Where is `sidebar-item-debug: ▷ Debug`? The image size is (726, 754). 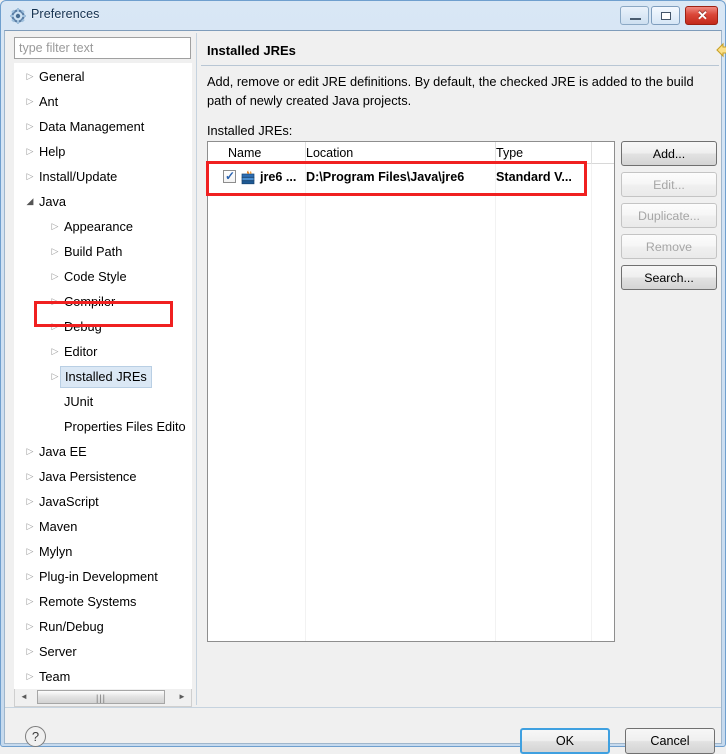 sidebar-item-debug: ▷ Debug is located at coordinates (103, 326).